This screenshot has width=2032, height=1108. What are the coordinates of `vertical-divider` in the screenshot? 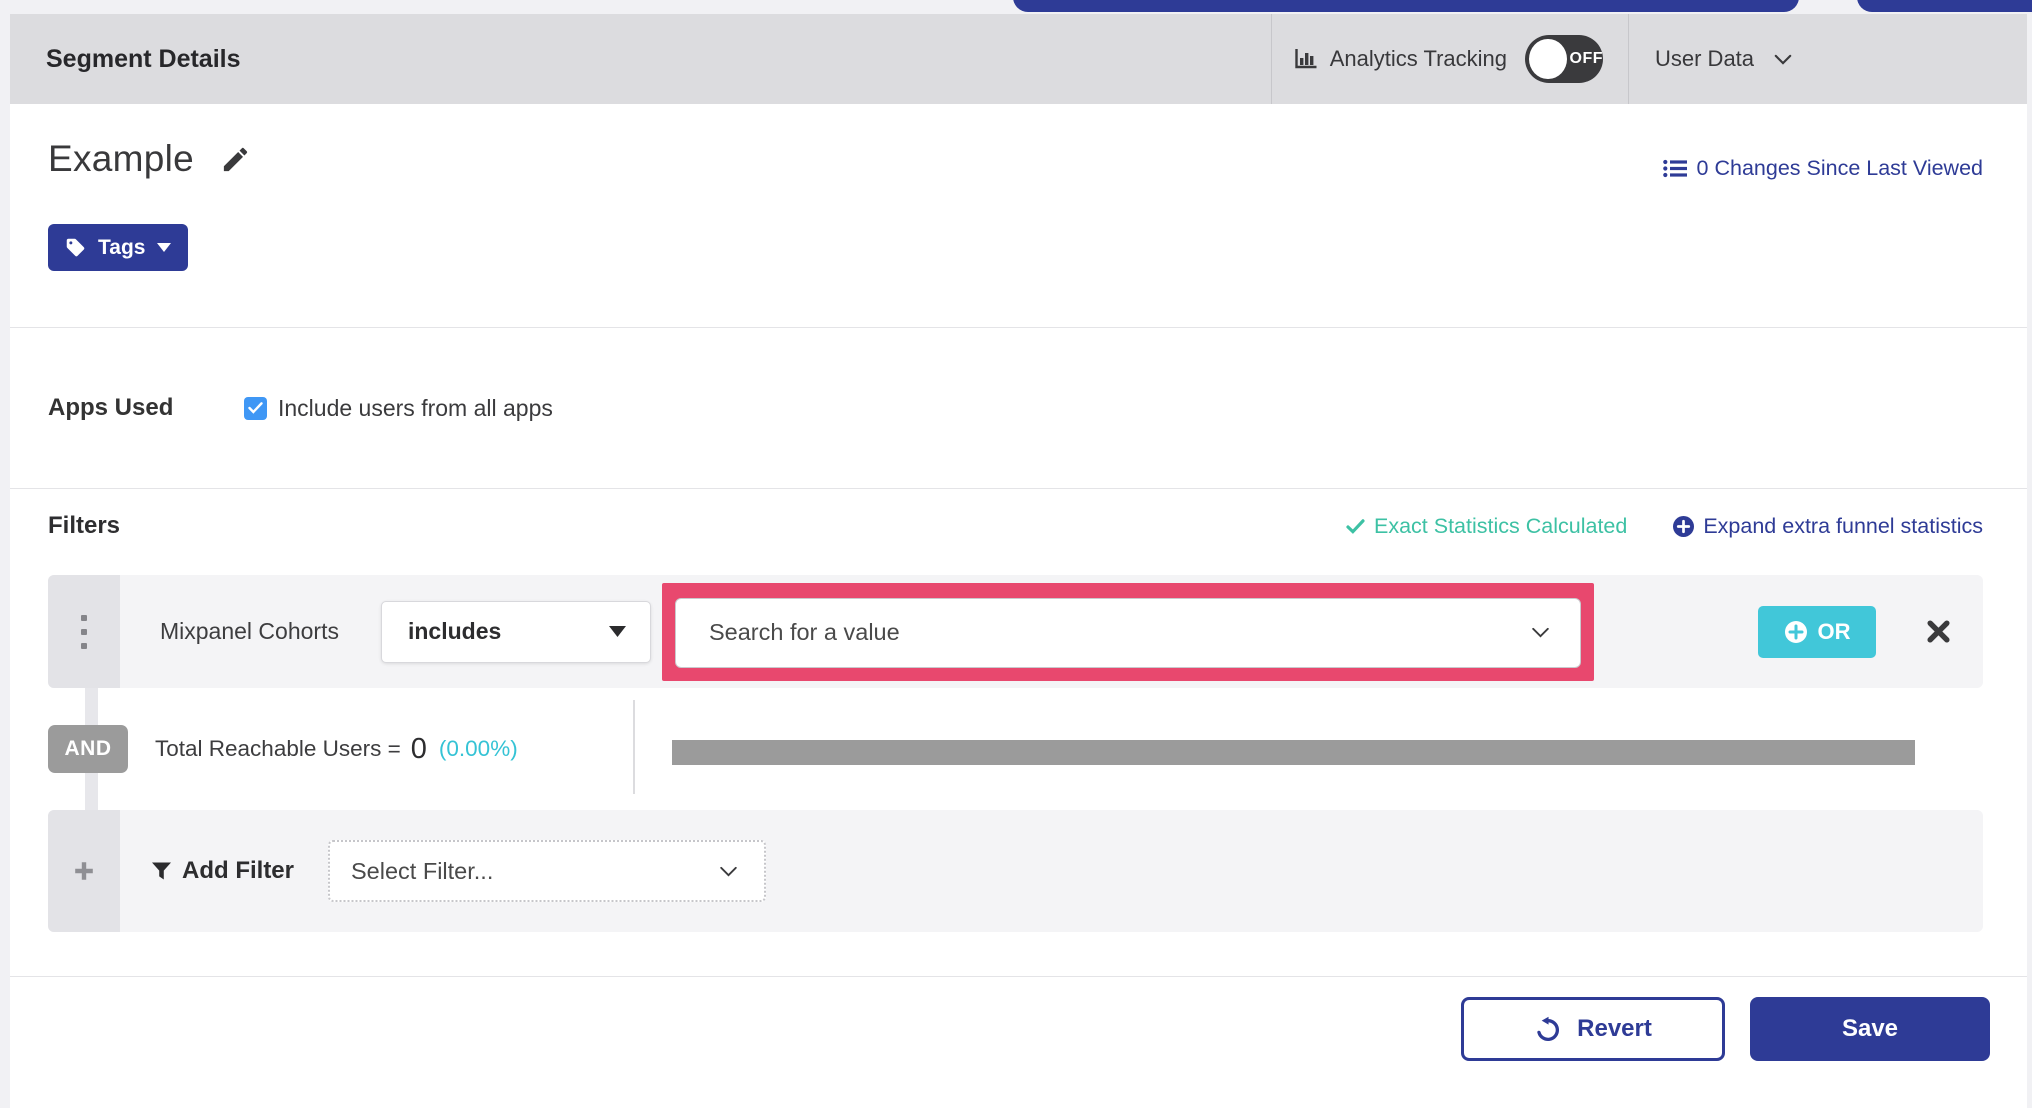 It's located at (634, 747).